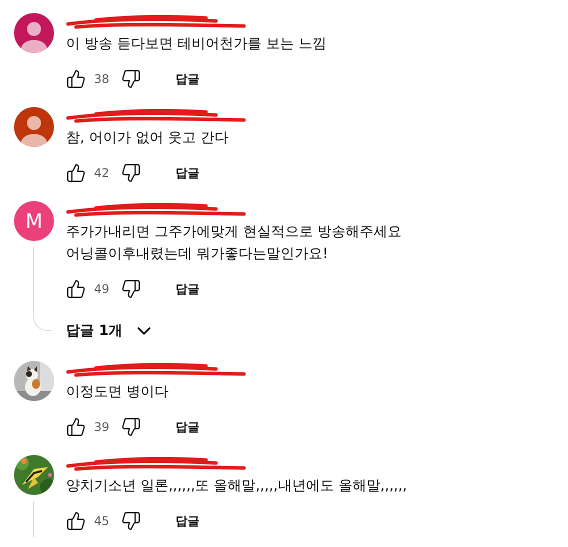  I want to click on comment-text: 이정도면 병이다, so click(118, 392).